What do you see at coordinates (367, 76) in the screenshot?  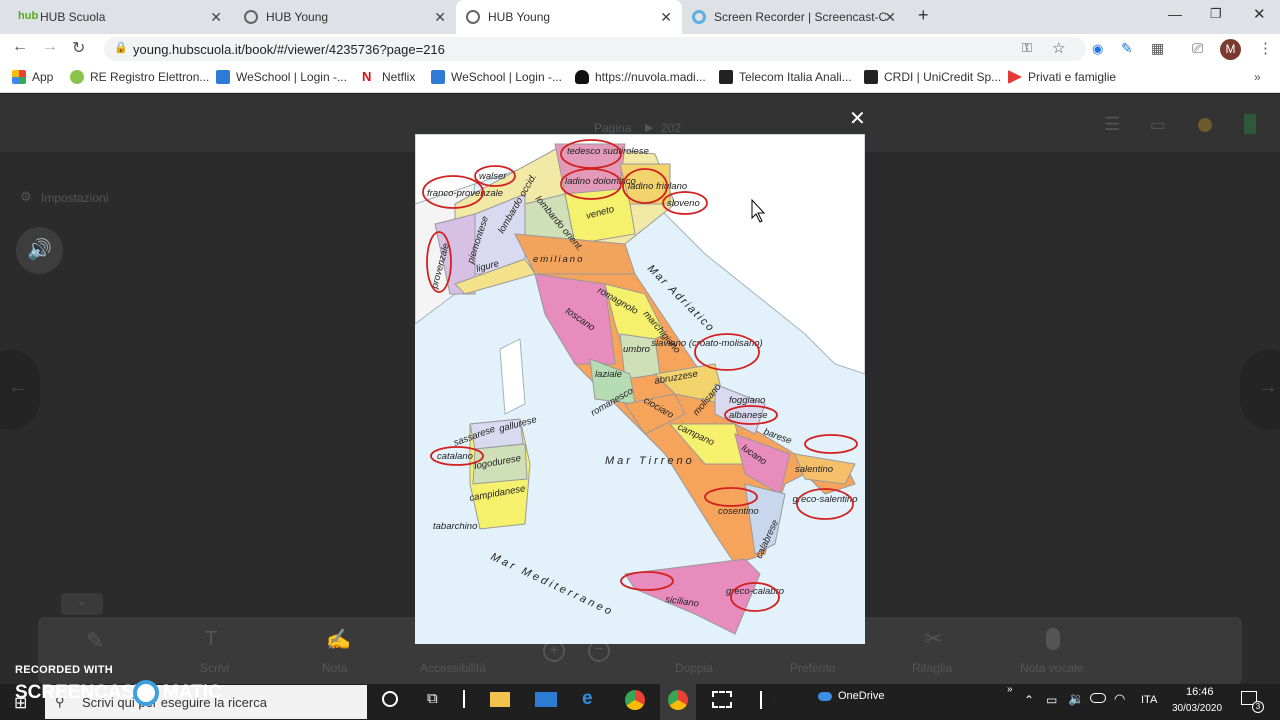 I see `netflix-icon: N` at bounding box center [367, 76].